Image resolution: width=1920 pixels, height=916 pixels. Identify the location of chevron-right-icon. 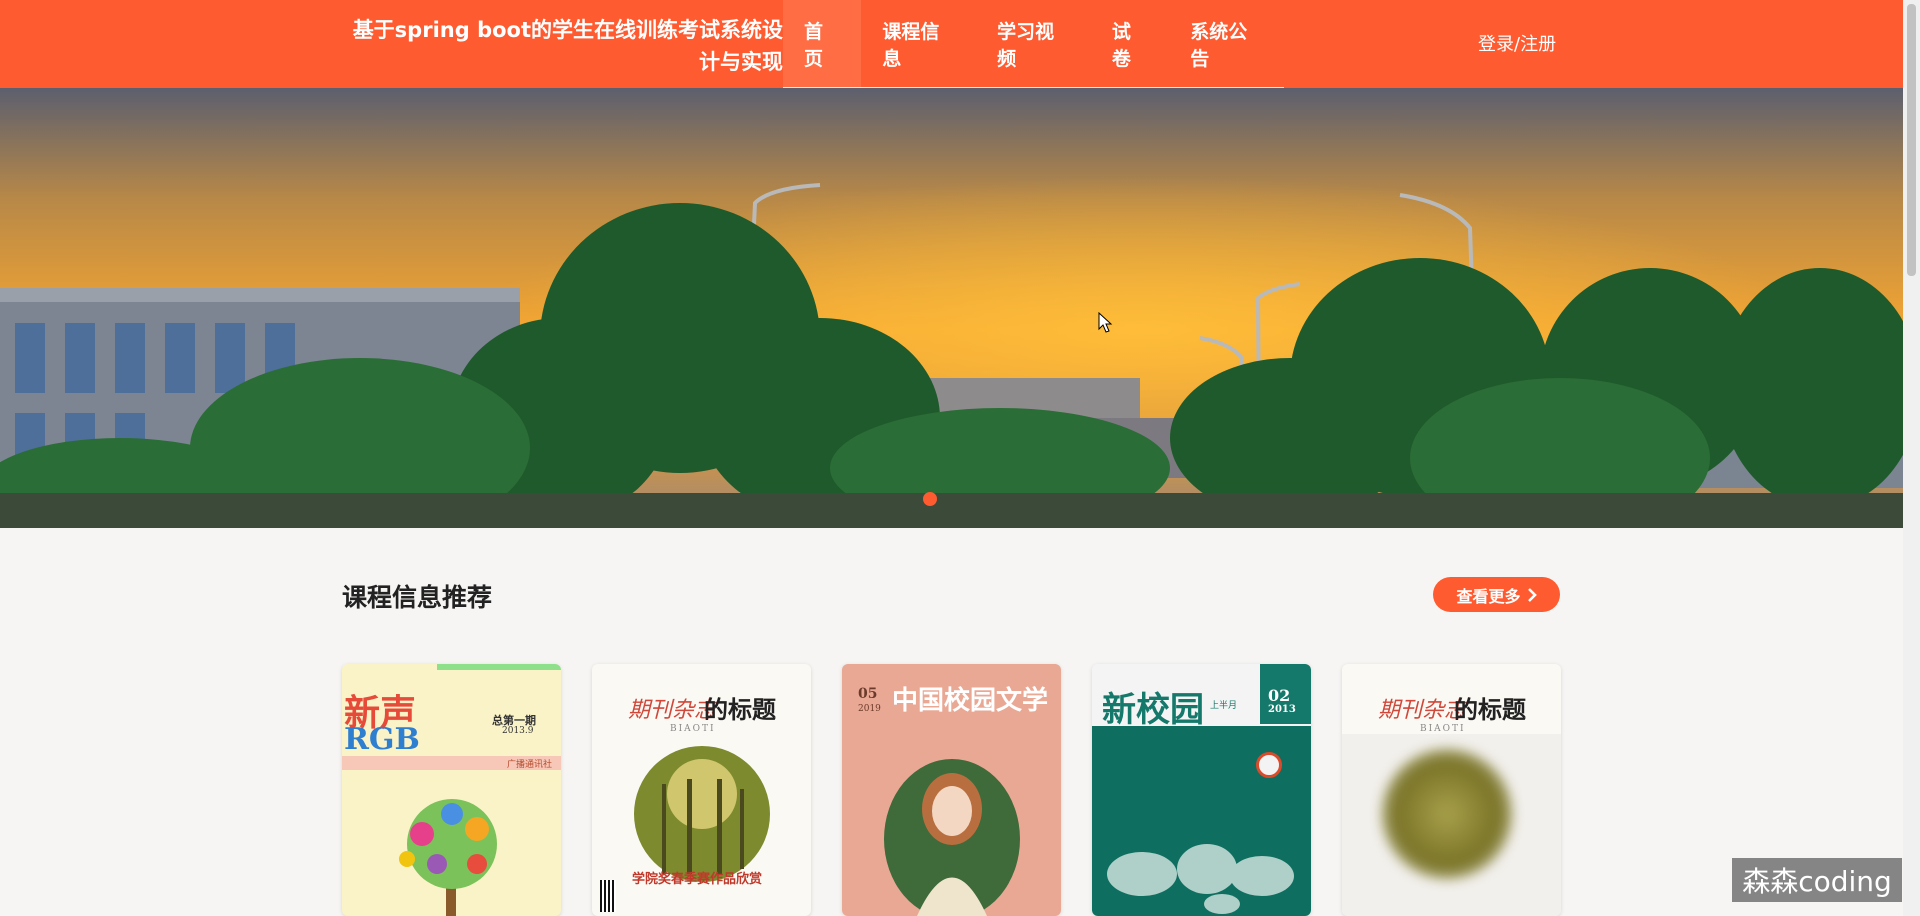
(1532, 594).